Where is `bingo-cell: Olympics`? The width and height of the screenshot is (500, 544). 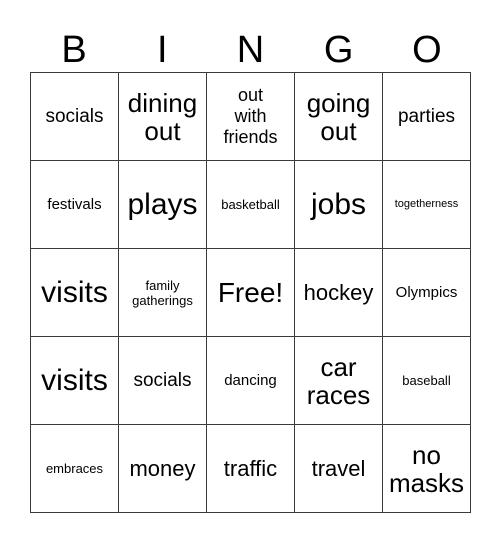
bingo-cell: Olympics is located at coordinates (427, 293).